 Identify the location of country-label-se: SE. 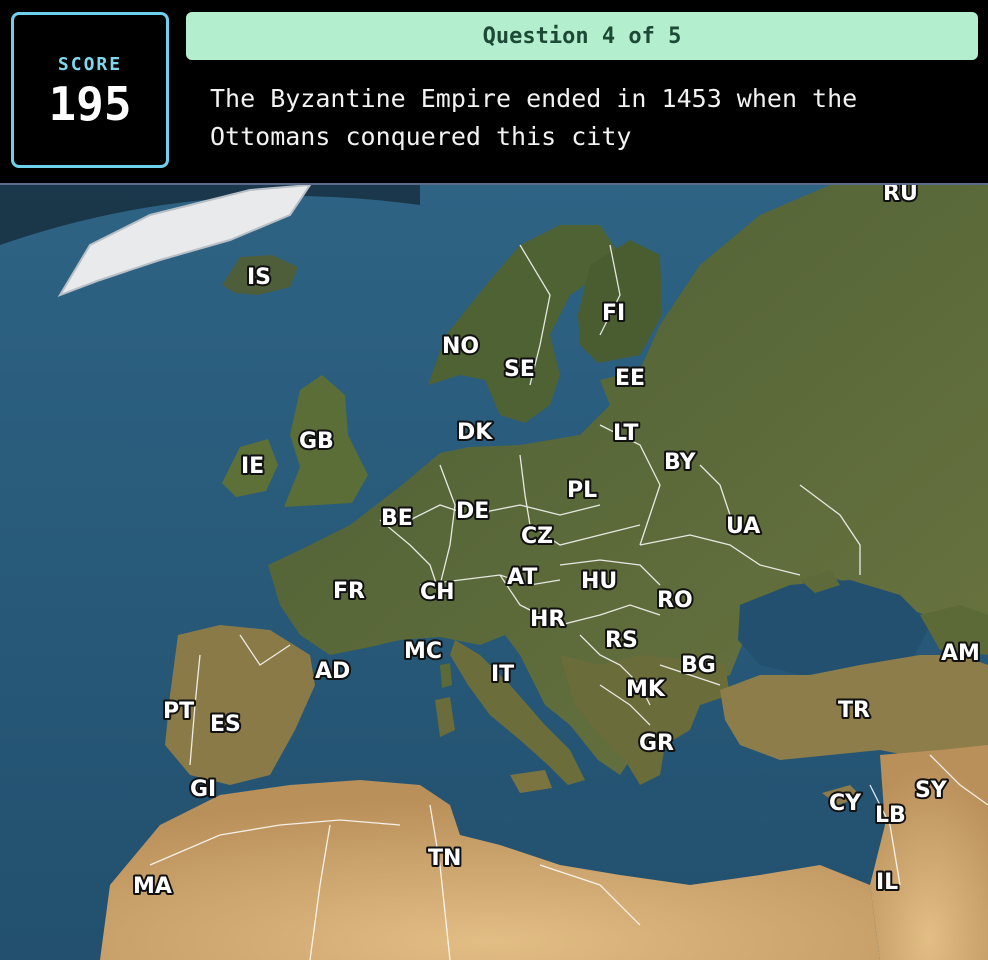
(519, 369).